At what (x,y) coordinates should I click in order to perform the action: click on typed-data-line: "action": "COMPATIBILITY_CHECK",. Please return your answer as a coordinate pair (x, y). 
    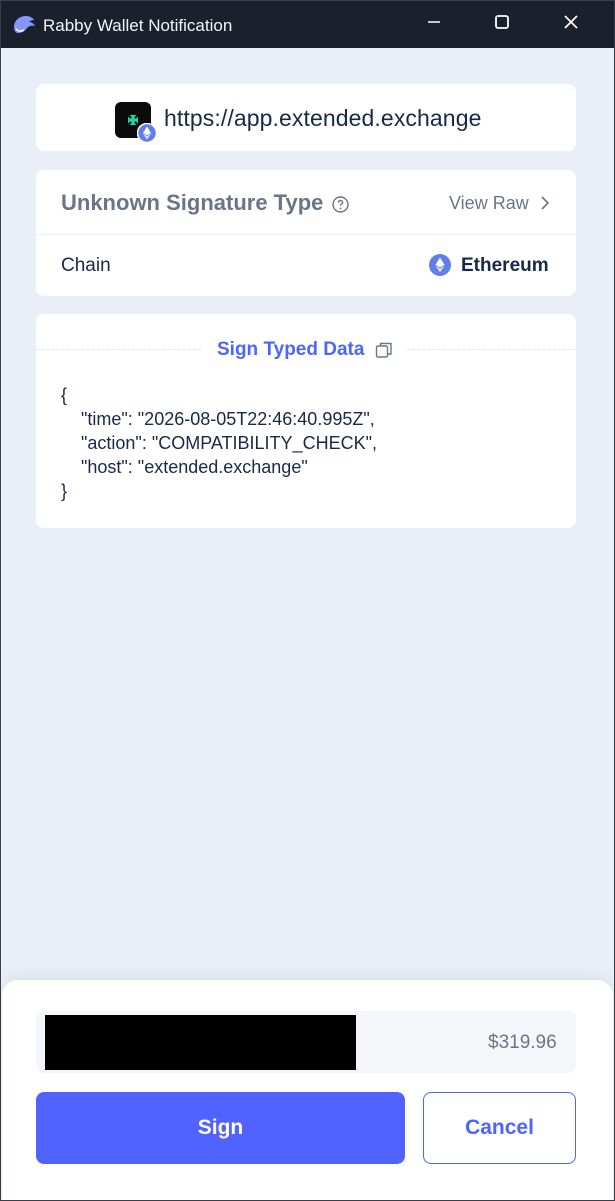
    Looking at the image, I should click on (219, 443).